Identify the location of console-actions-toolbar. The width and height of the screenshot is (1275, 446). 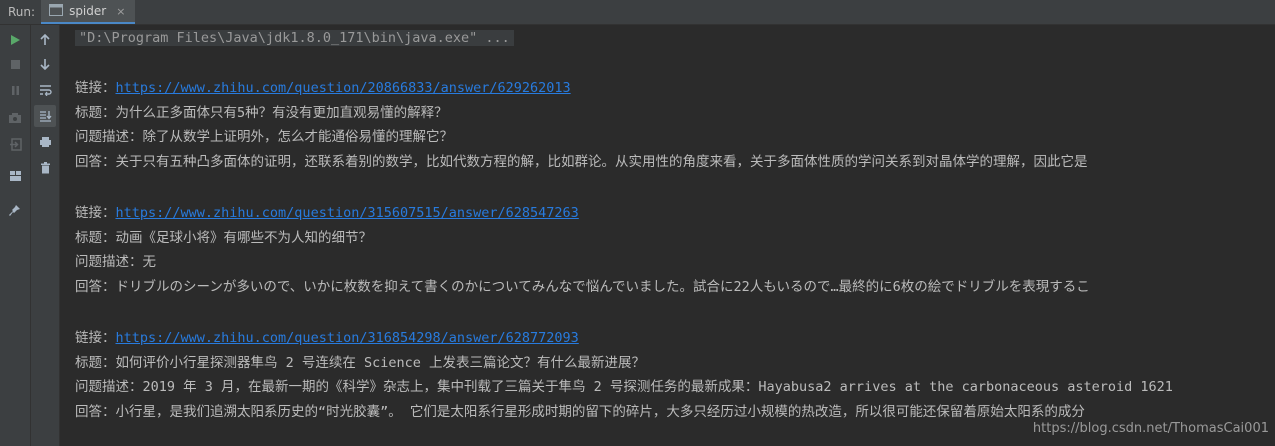
(45, 235).